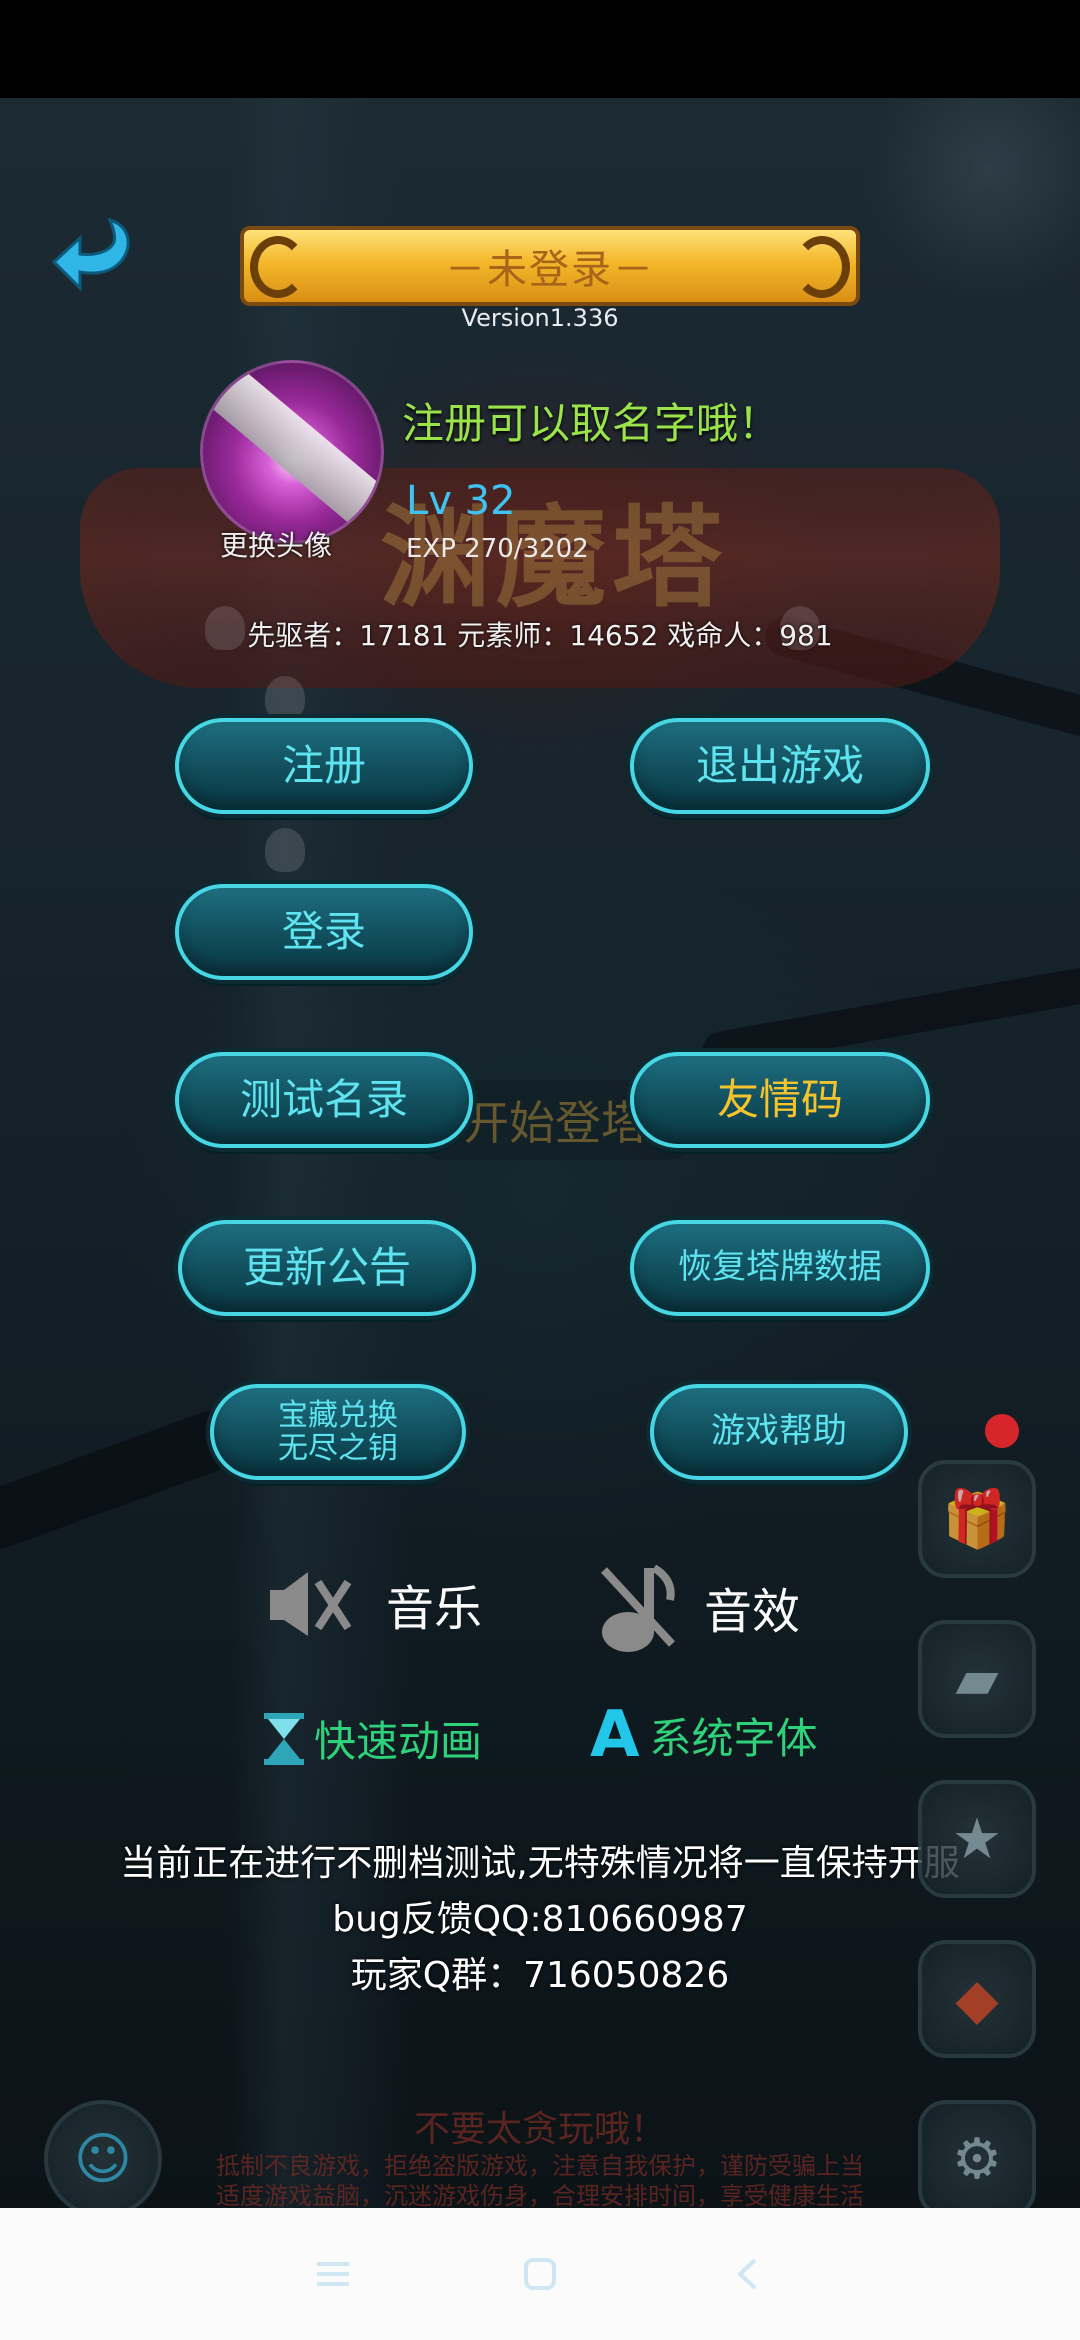  What do you see at coordinates (638, 1608) in the screenshot?
I see `note-muted-icon` at bounding box center [638, 1608].